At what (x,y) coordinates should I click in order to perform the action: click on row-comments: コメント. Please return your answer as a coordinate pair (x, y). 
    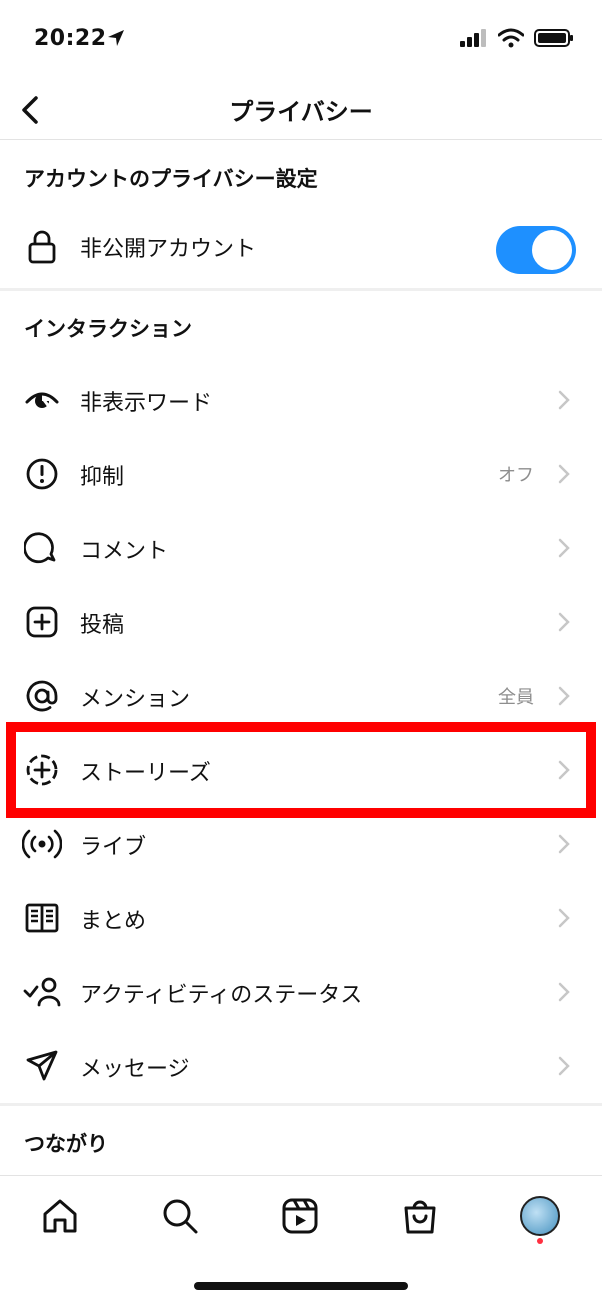
    Looking at the image, I should click on (301, 548).